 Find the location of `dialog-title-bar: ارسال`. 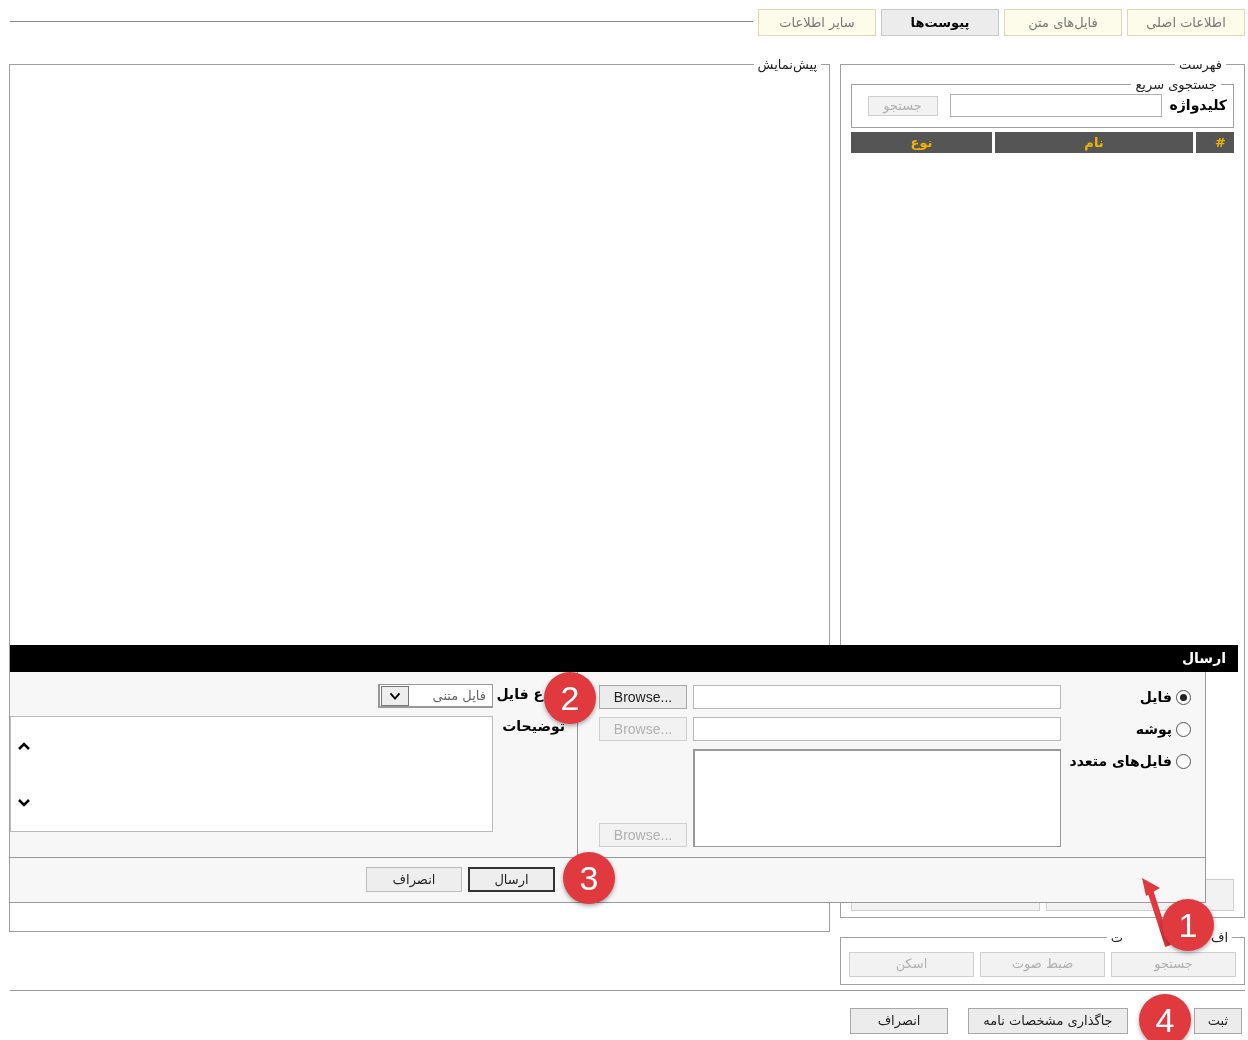

dialog-title-bar: ارسال is located at coordinates (624, 658).